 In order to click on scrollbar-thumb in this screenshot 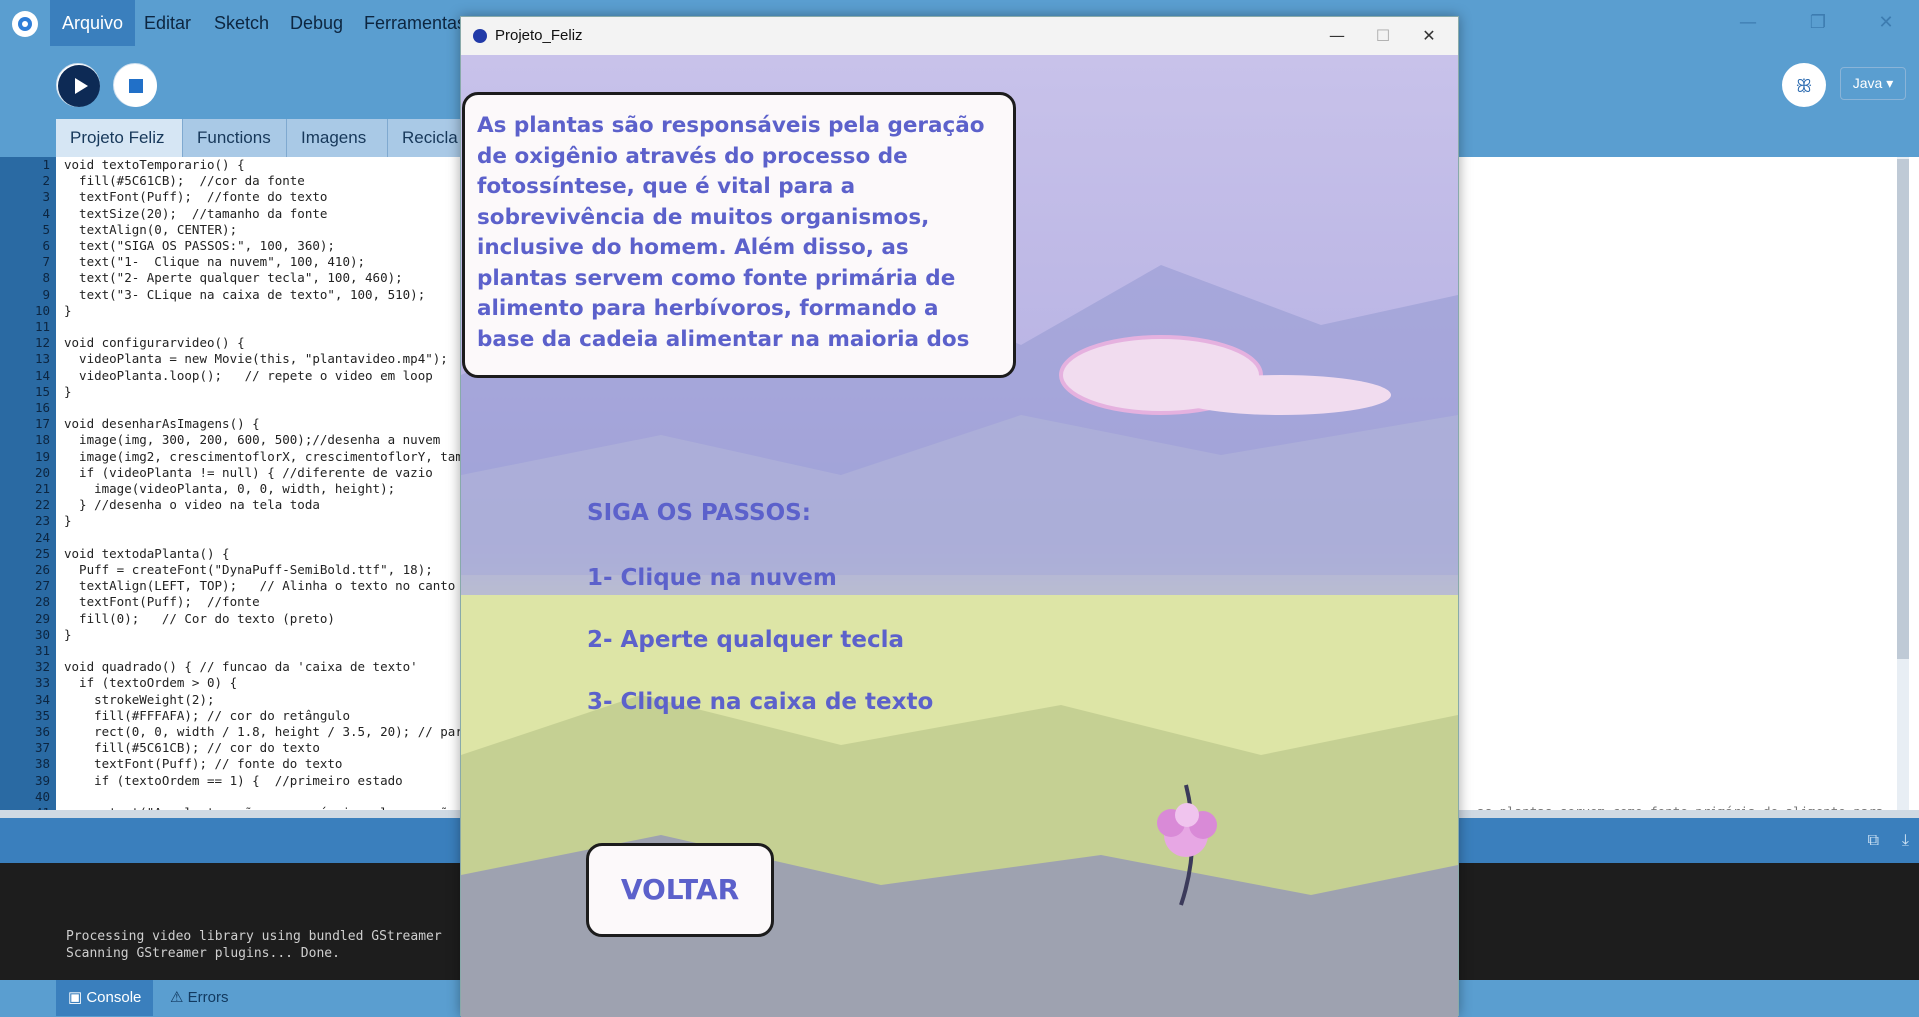, I will do `click(1903, 409)`.